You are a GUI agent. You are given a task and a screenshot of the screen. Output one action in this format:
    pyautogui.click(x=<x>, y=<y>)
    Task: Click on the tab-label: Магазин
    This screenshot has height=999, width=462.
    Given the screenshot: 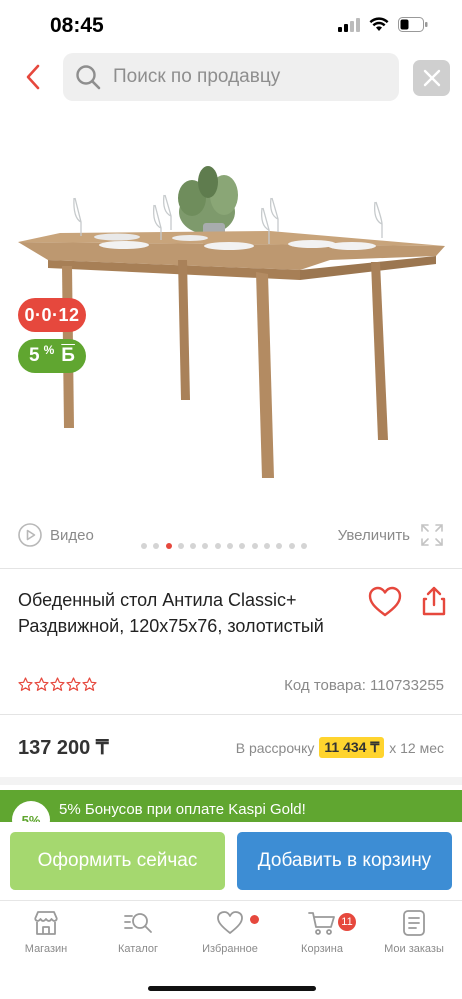 What is the action you would take?
    pyautogui.click(x=46, y=949)
    